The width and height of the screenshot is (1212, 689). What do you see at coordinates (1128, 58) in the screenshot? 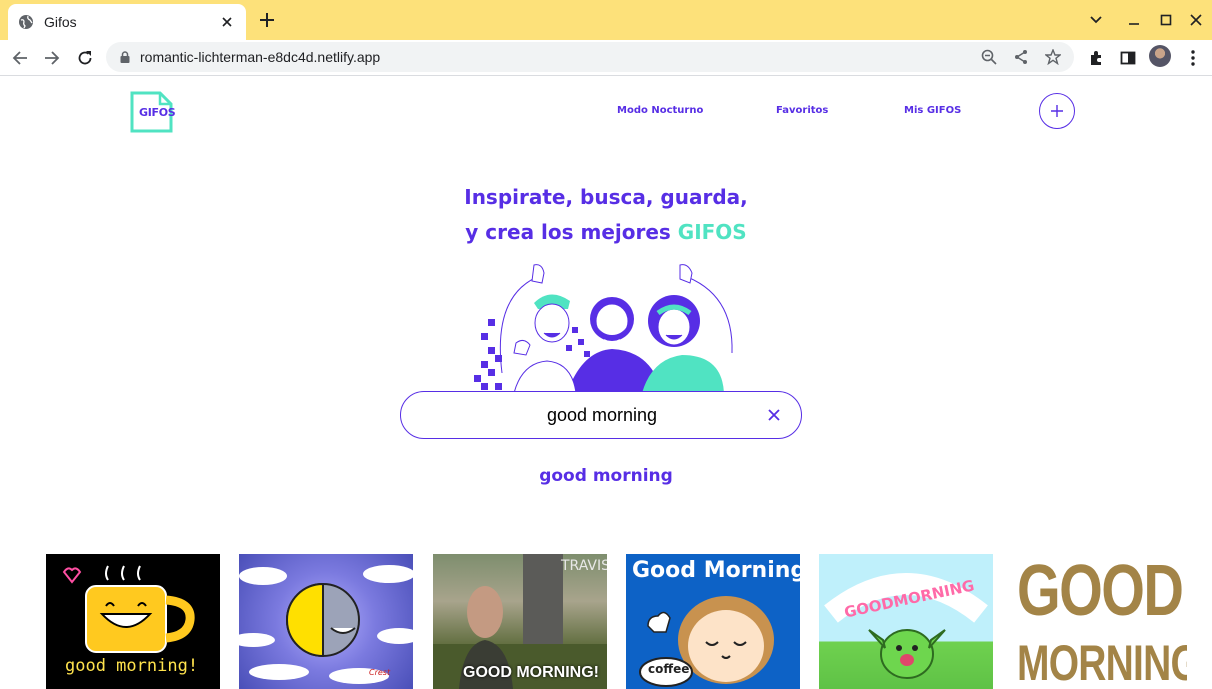
I see `side-panel-icon` at bounding box center [1128, 58].